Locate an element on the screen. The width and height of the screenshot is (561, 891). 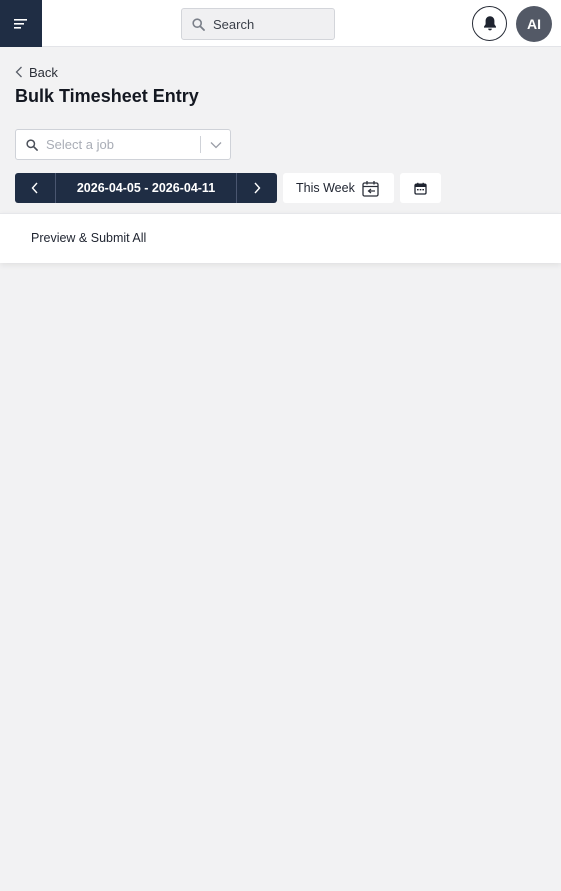
top-bar: AI is located at coordinates (280, 23).